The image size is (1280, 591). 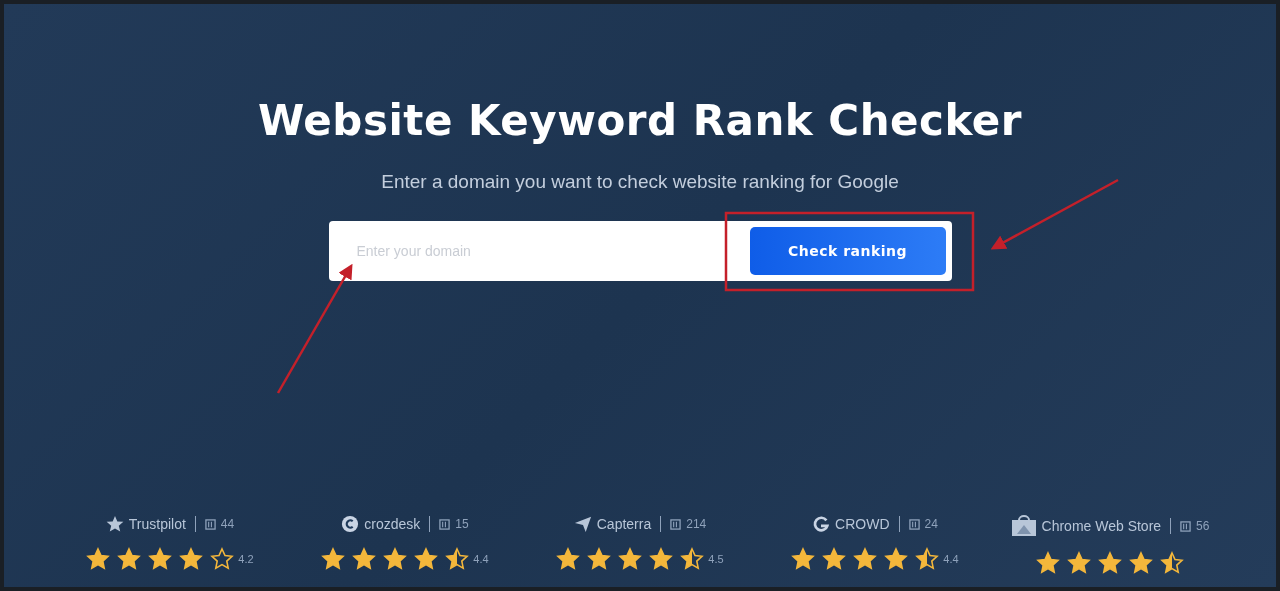 What do you see at coordinates (392, 524) in the screenshot?
I see `review-site-name: crozdesk` at bounding box center [392, 524].